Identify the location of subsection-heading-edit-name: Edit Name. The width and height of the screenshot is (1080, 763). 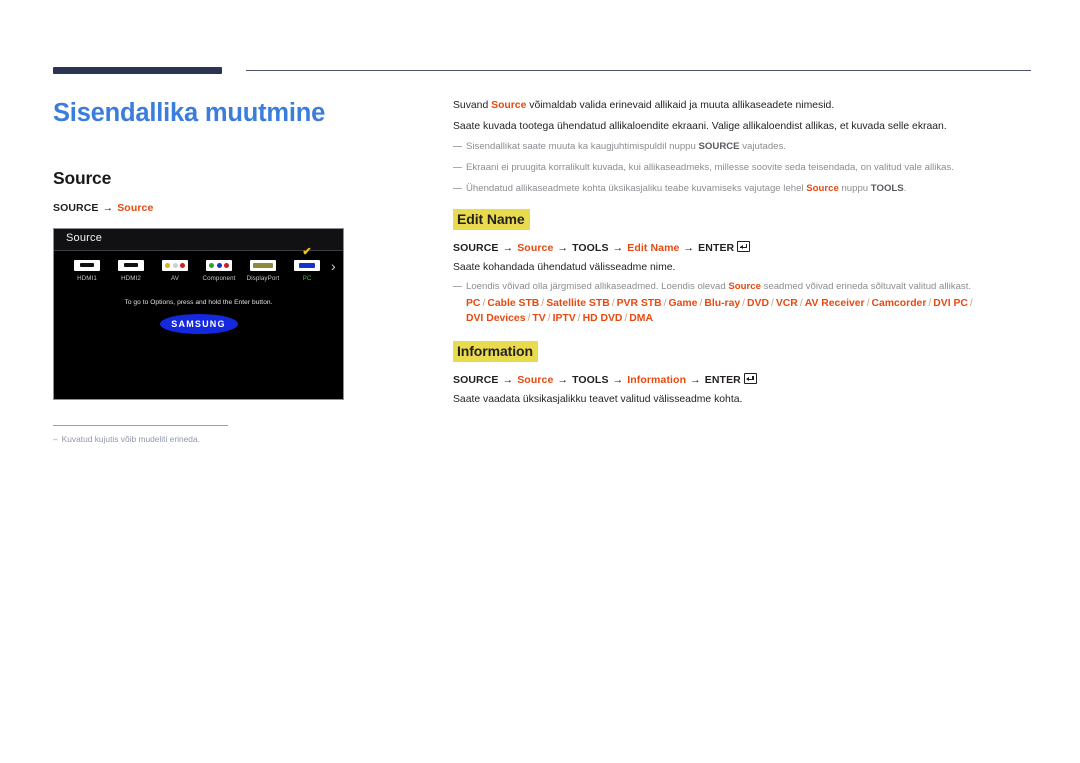
(491, 219).